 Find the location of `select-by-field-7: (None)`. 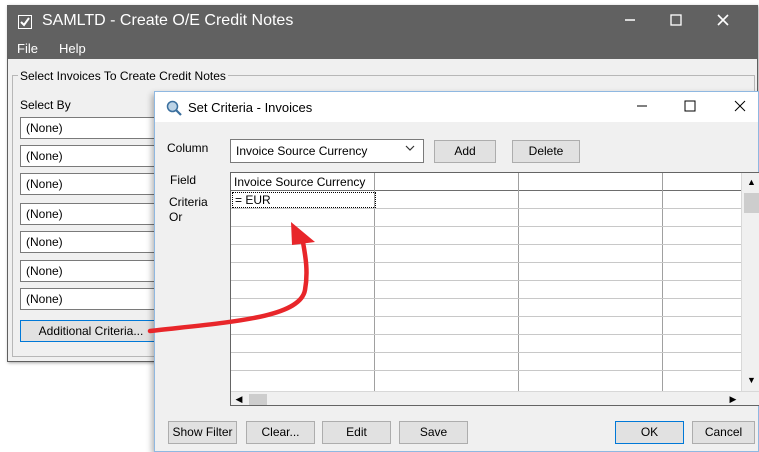

select-by-field-7: (None) is located at coordinates (95, 299).